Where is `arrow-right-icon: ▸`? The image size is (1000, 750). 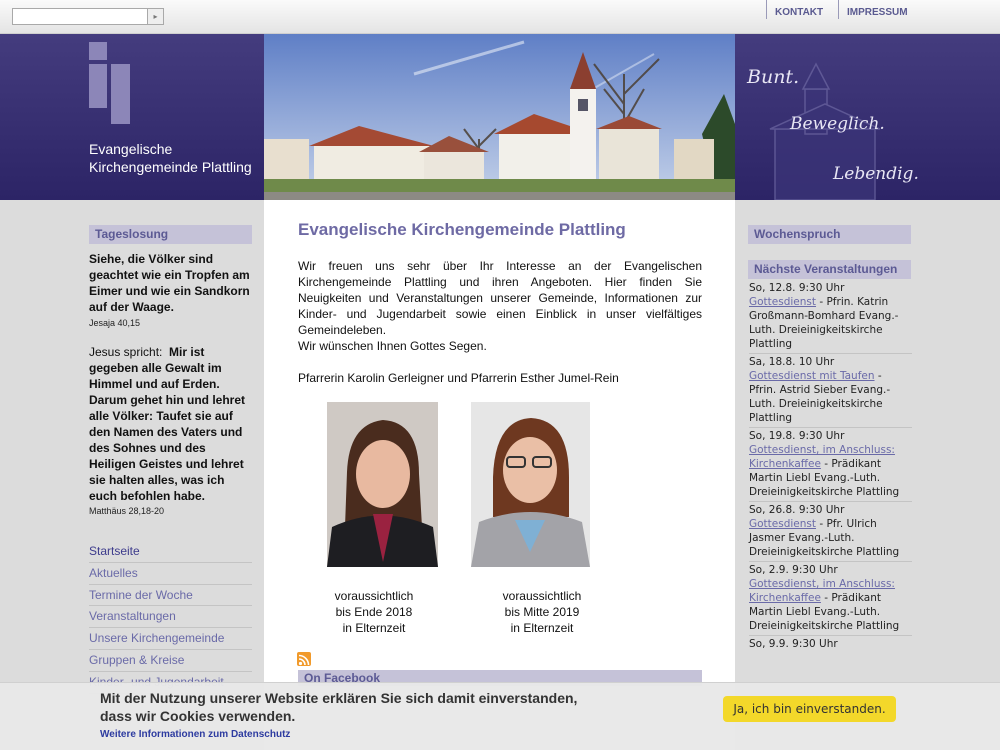
arrow-right-icon: ▸ is located at coordinates (155, 16).